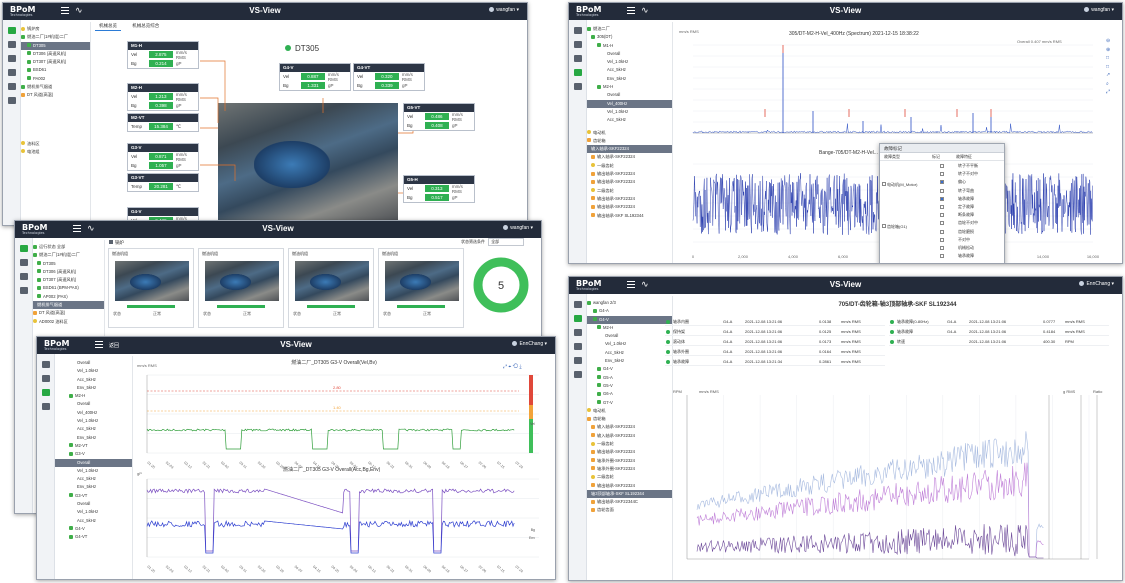 The width and height of the screenshot is (1125, 583). Describe the element at coordinates (68, 288) in the screenshot. I see `tree-item: BSD61 (BPM-PAS)` at that location.